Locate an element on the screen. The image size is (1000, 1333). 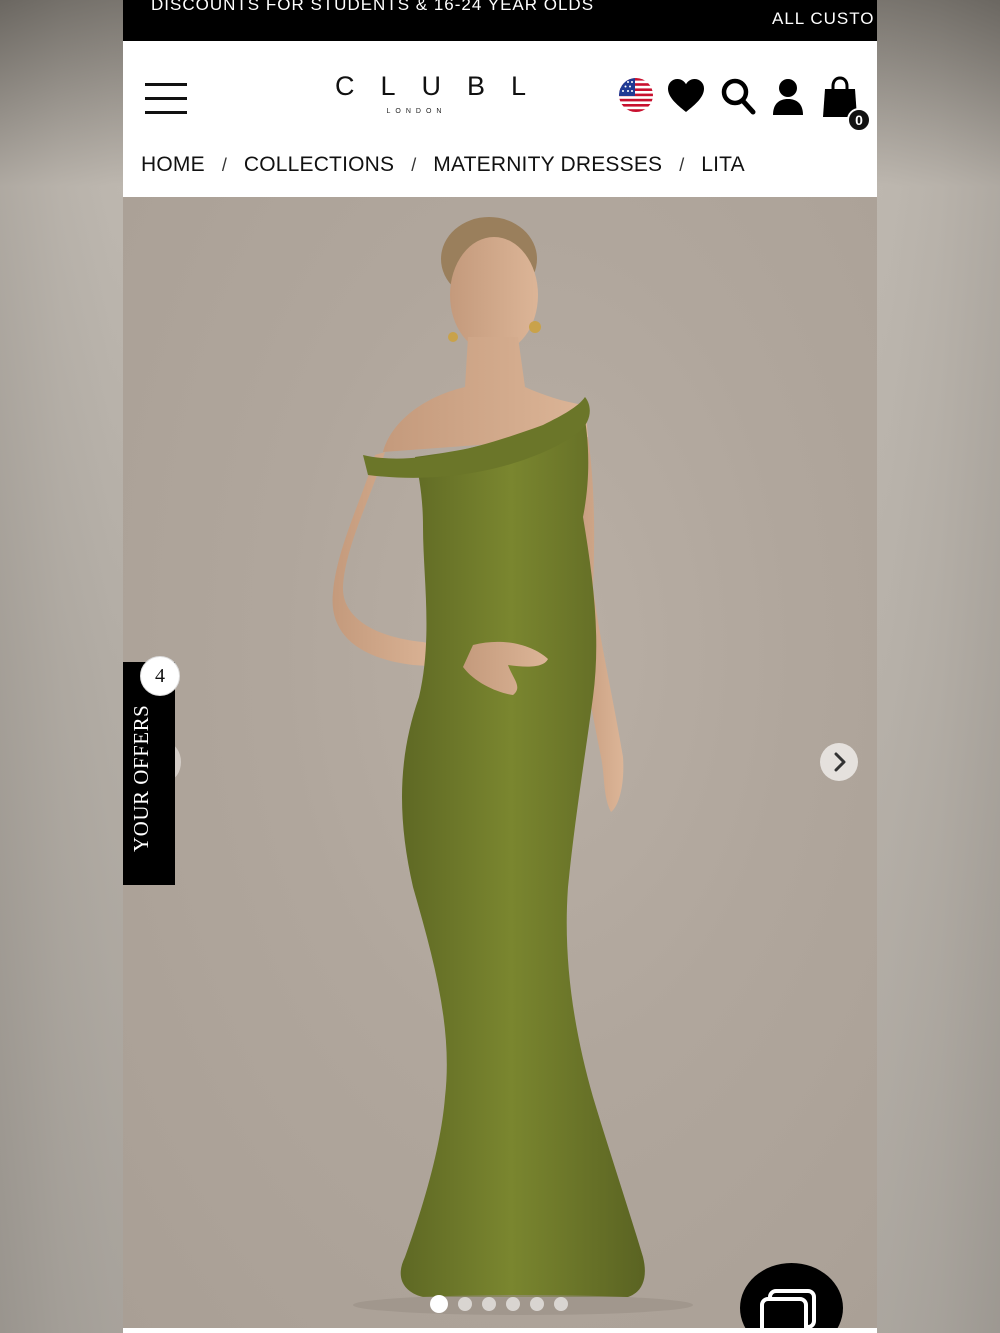
search-icon is located at coordinates (738, 96).